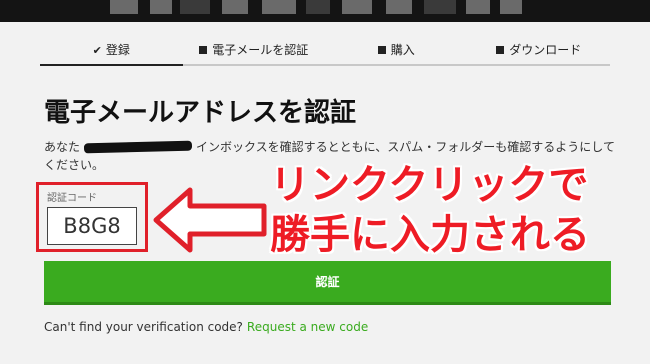 The width and height of the screenshot is (650, 364). What do you see at coordinates (62, 147) in the screenshot?
I see `description-prefix: あなた` at bounding box center [62, 147].